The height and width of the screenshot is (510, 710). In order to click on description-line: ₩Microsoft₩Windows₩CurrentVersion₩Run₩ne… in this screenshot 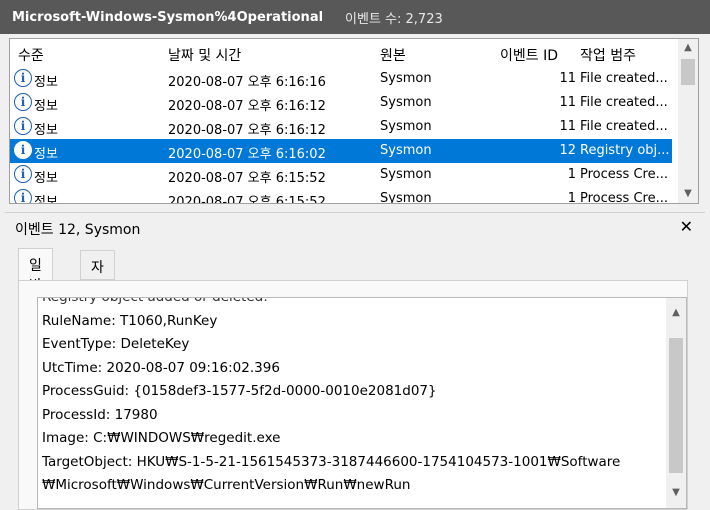, I will do `click(226, 485)`.